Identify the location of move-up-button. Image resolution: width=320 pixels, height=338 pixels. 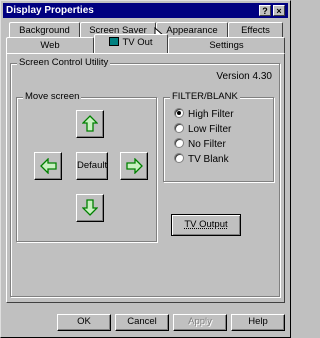
(90, 124).